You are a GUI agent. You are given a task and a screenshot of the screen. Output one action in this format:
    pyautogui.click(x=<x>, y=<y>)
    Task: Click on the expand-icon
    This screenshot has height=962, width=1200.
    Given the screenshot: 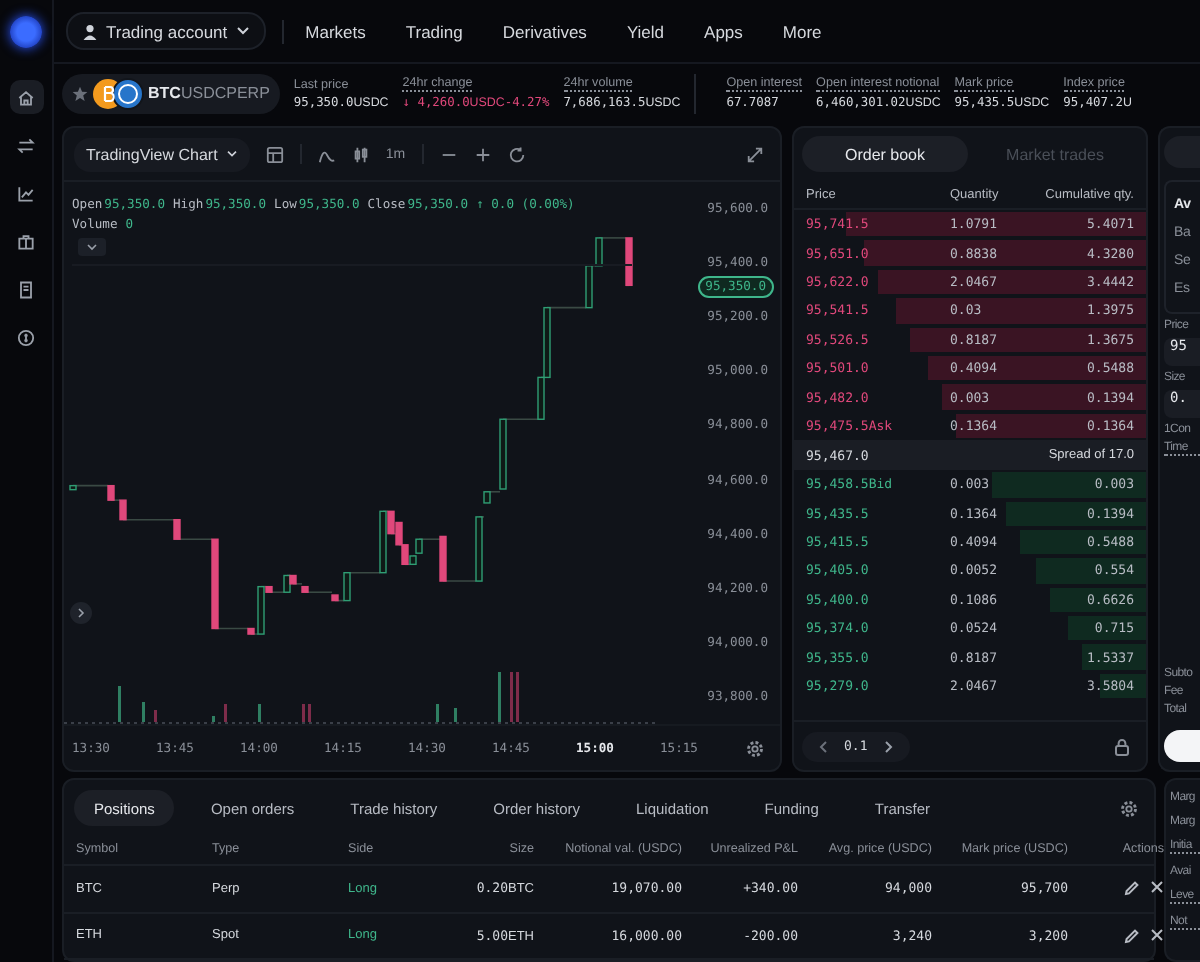 What is the action you would take?
    pyautogui.click(x=755, y=154)
    